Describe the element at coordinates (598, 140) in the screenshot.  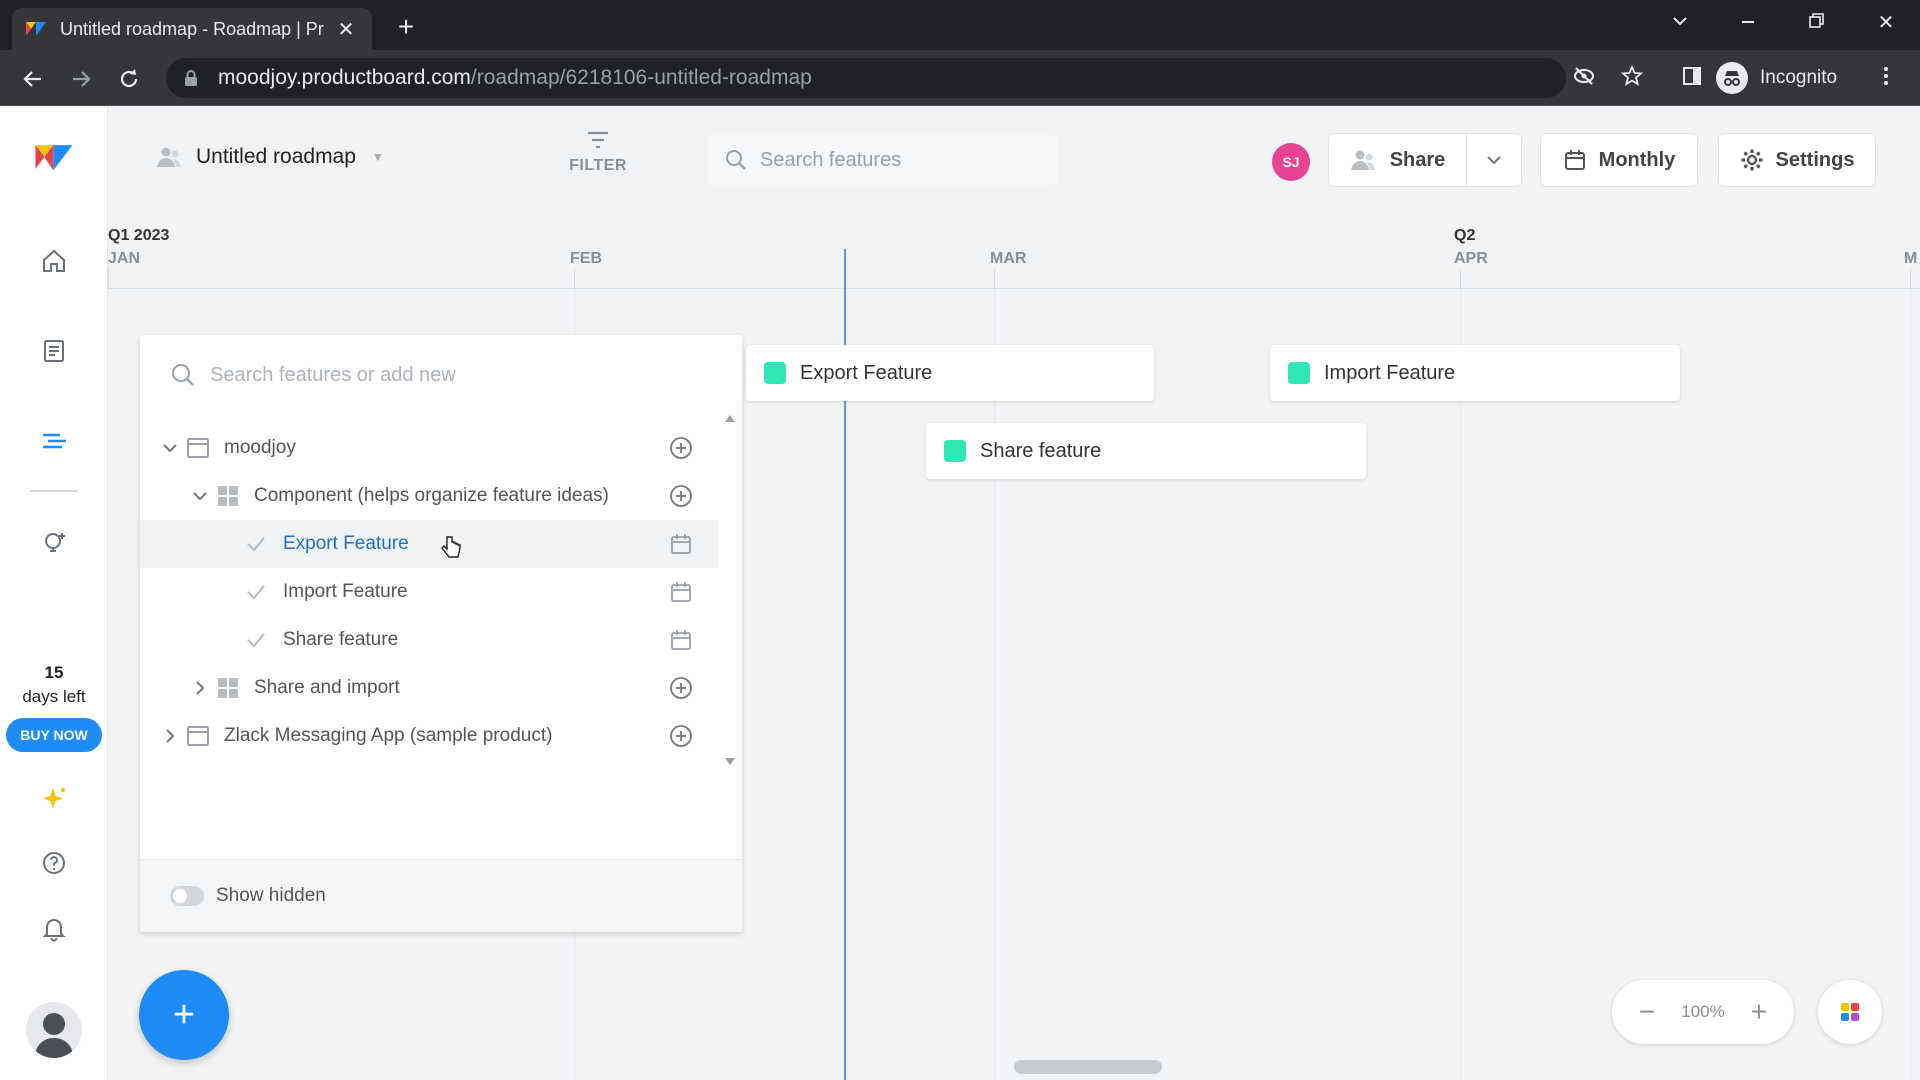
I see `filter-icon` at that location.